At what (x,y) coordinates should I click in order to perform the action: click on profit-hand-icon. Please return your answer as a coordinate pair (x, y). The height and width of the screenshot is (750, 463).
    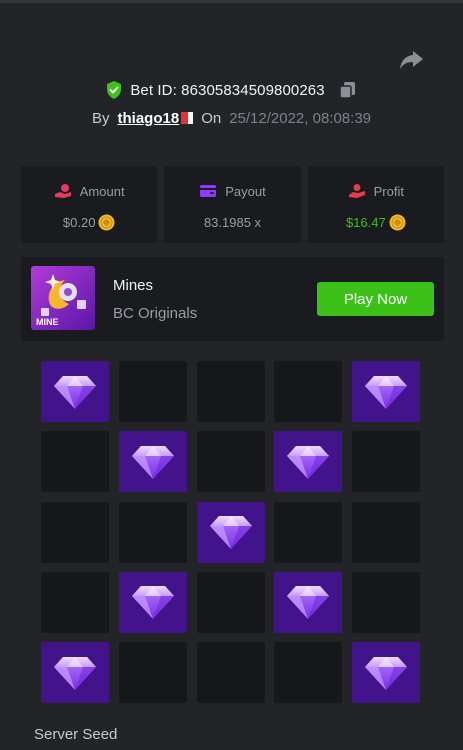
    Looking at the image, I should click on (357, 191).